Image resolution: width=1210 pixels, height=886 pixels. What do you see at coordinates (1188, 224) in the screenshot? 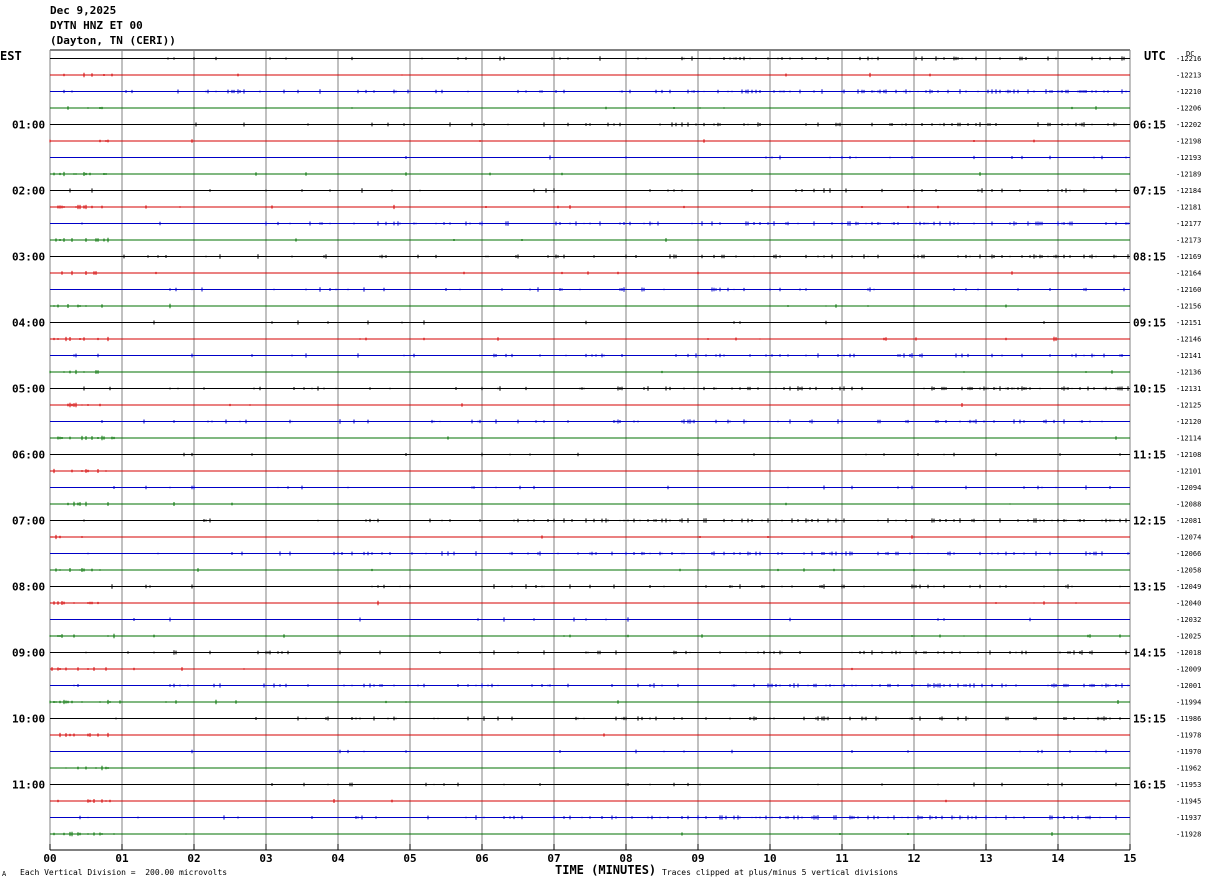
I see `dc-offset-label: -12177` at bounding box center [1188, 224].